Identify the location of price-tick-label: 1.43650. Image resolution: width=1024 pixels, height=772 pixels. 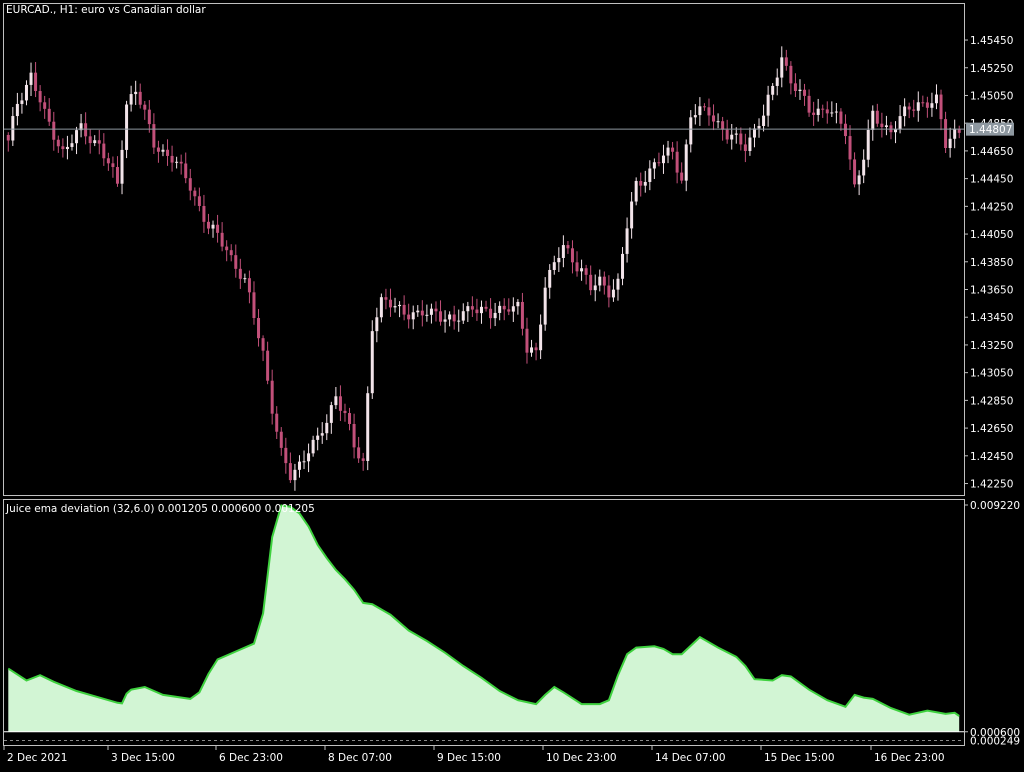
(991, 290).